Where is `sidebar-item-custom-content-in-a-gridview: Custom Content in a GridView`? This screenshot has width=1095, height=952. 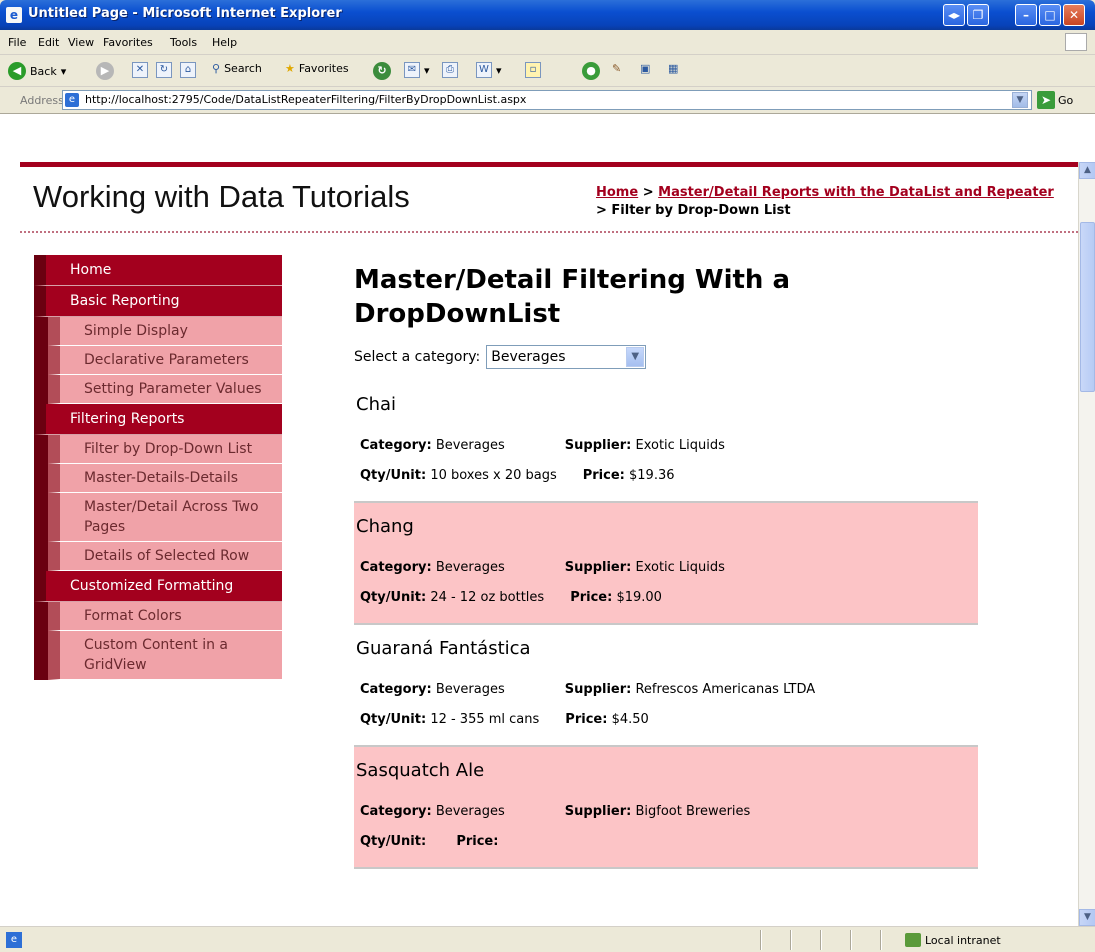 sidebar-item-custom-content-in-a-gridview: Custom Content in a GridView is located at coordinates (158, 655).